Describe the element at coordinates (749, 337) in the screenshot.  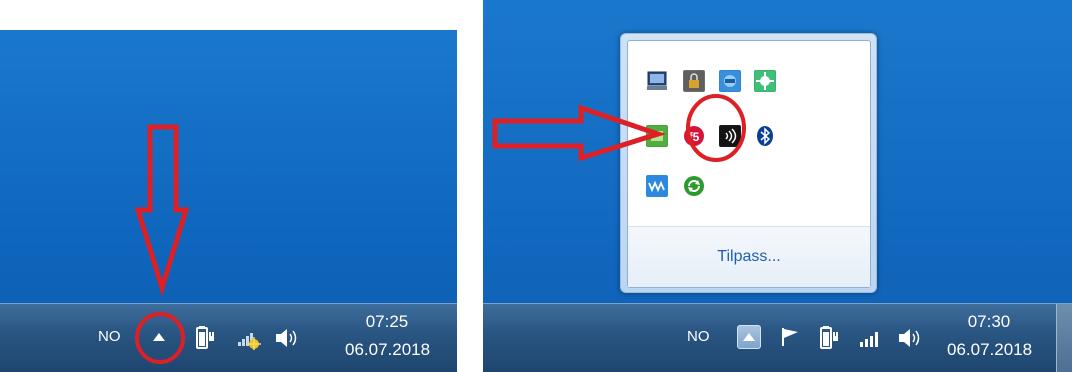
I see `show-hidden-icons-button-icon` at that location.